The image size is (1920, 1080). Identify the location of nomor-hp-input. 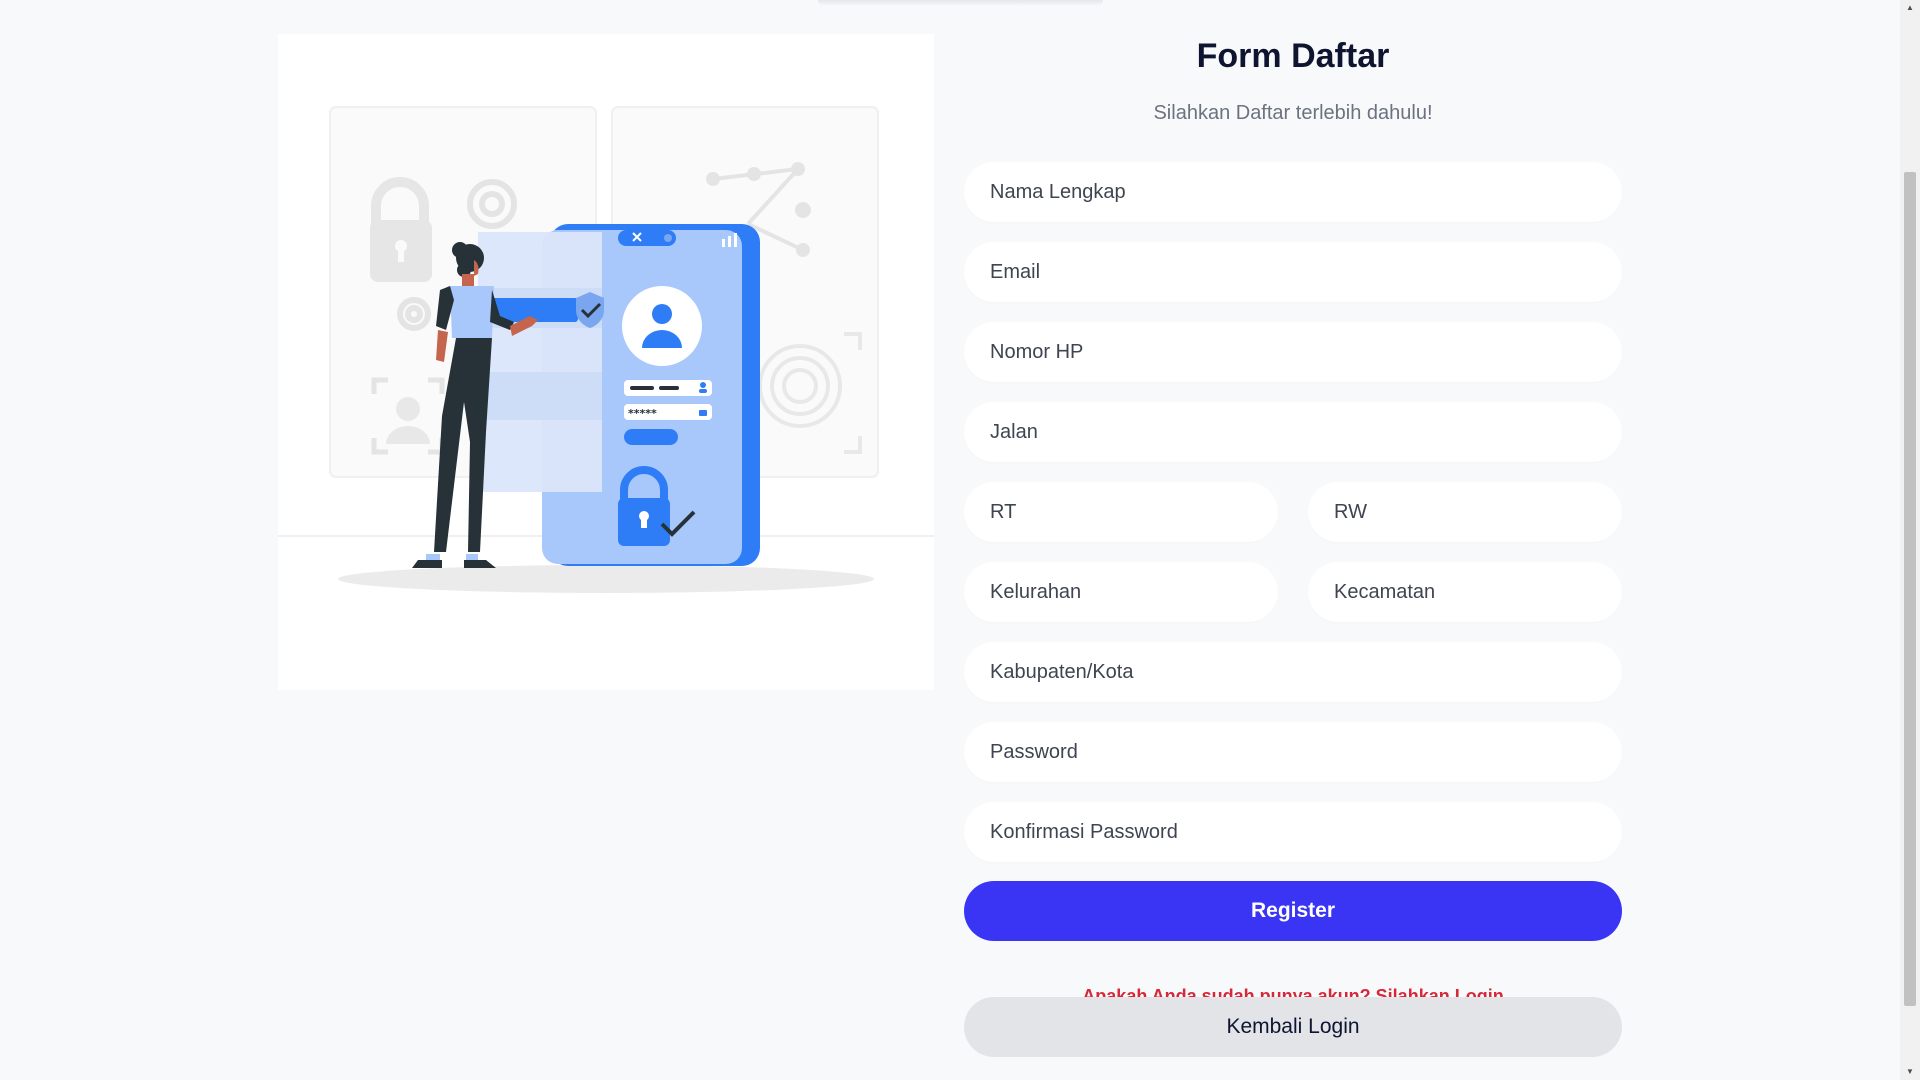
(1293, 352).